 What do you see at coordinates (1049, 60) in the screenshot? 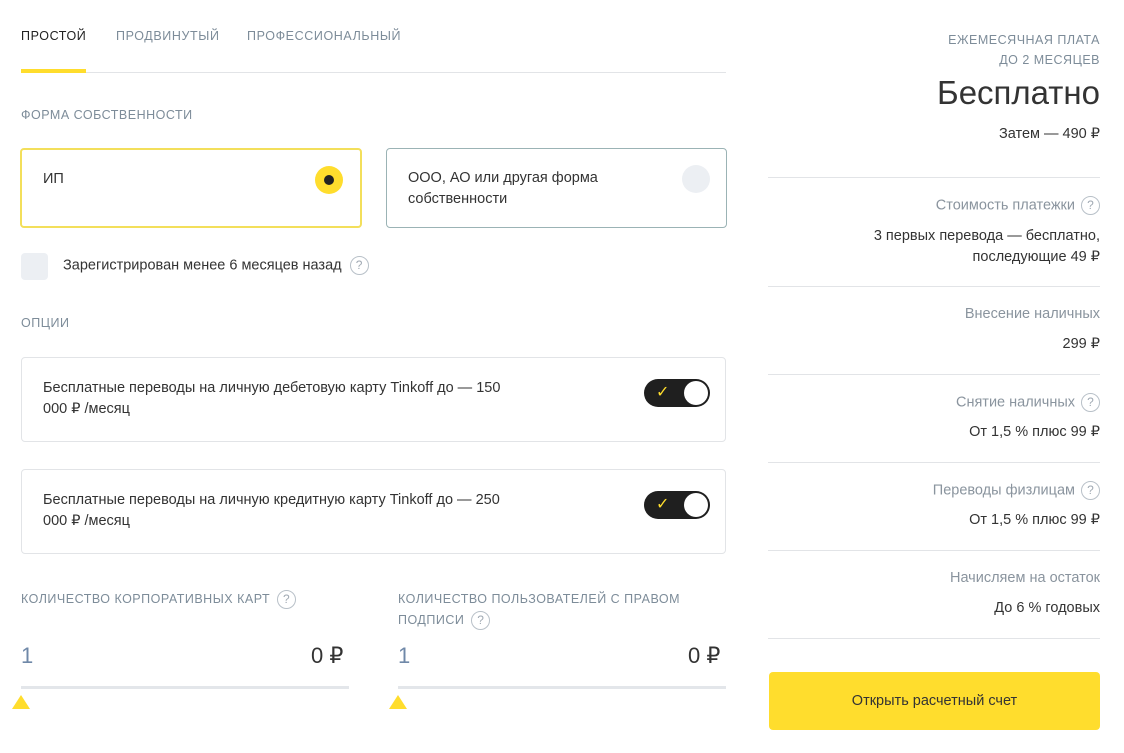
I see `monthly-fee-caption-line: ДО 2 МЕСЯЦЕВ` at bounding box center [1049, 60].